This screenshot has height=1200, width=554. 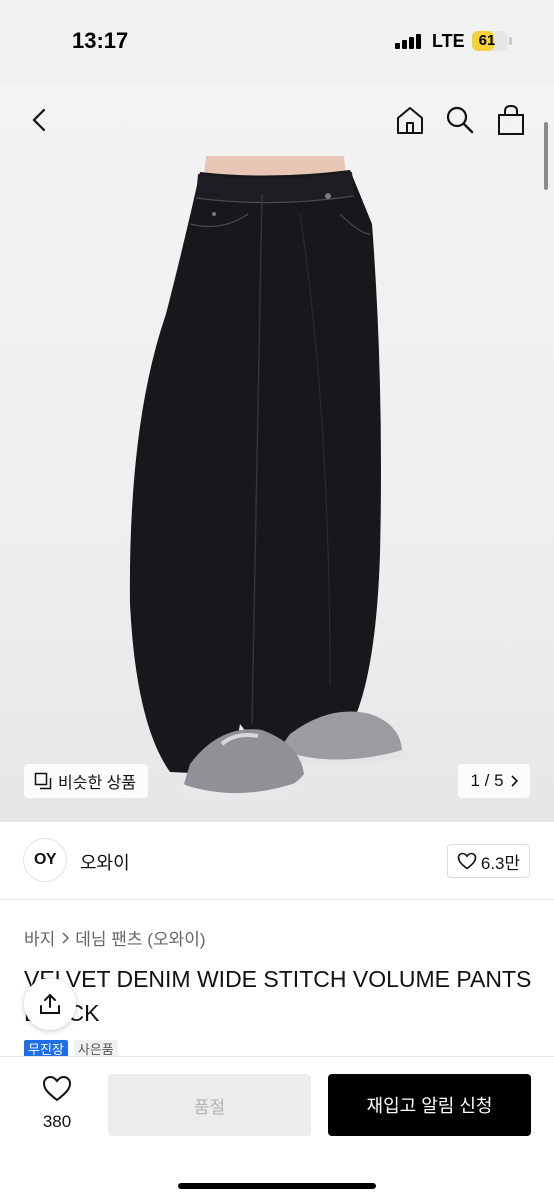 What do you see at coordinates (100, 40) in the screenshot?
I see `status-time: 13:17` at bounding box center [100, 40].